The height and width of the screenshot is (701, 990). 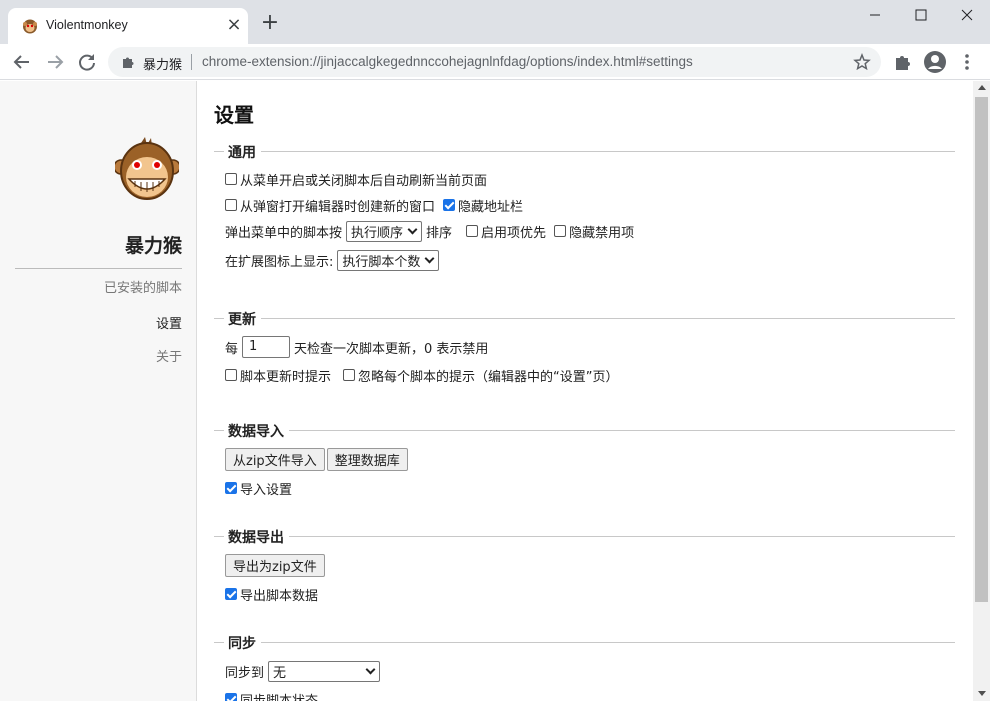 What do you see at coordinates (143, 286) in the screenshot?
I see `sidebar-item-installed-scripts: 已安装的脚本` at bounding box center [143, 286].